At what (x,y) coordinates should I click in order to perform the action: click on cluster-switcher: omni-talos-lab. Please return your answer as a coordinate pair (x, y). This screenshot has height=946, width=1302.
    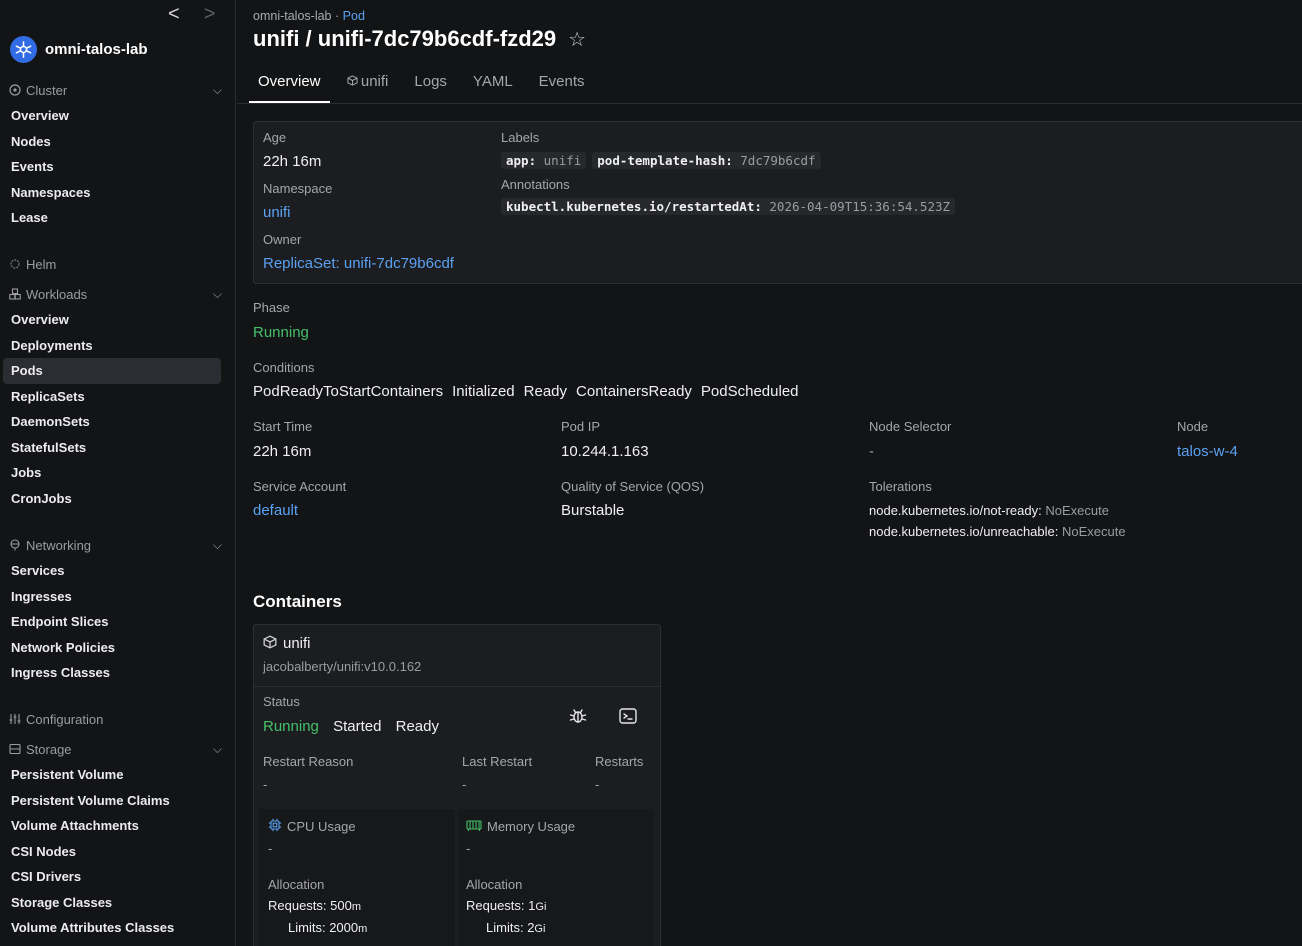
    Looking at the image, I should click on (79, 49).